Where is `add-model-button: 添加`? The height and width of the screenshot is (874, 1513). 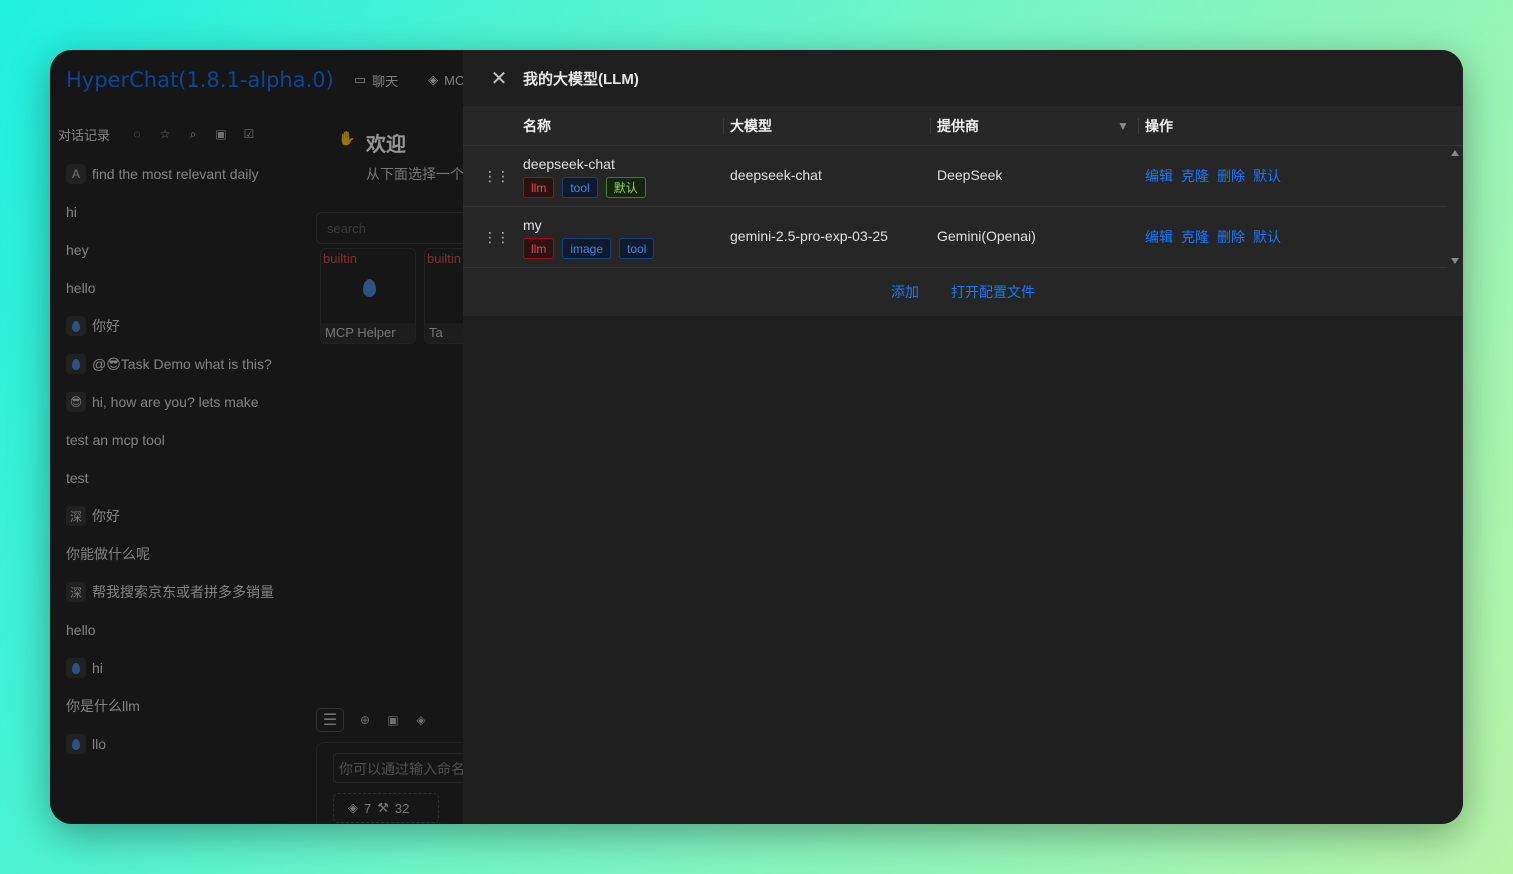 add-model-button: 添加 is located at coordinates (905, 292).